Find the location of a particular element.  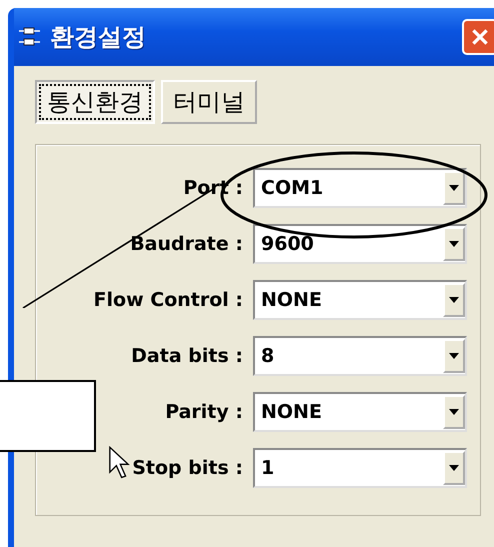

field-label: Baudrate : is located at coordinates (186, 244).